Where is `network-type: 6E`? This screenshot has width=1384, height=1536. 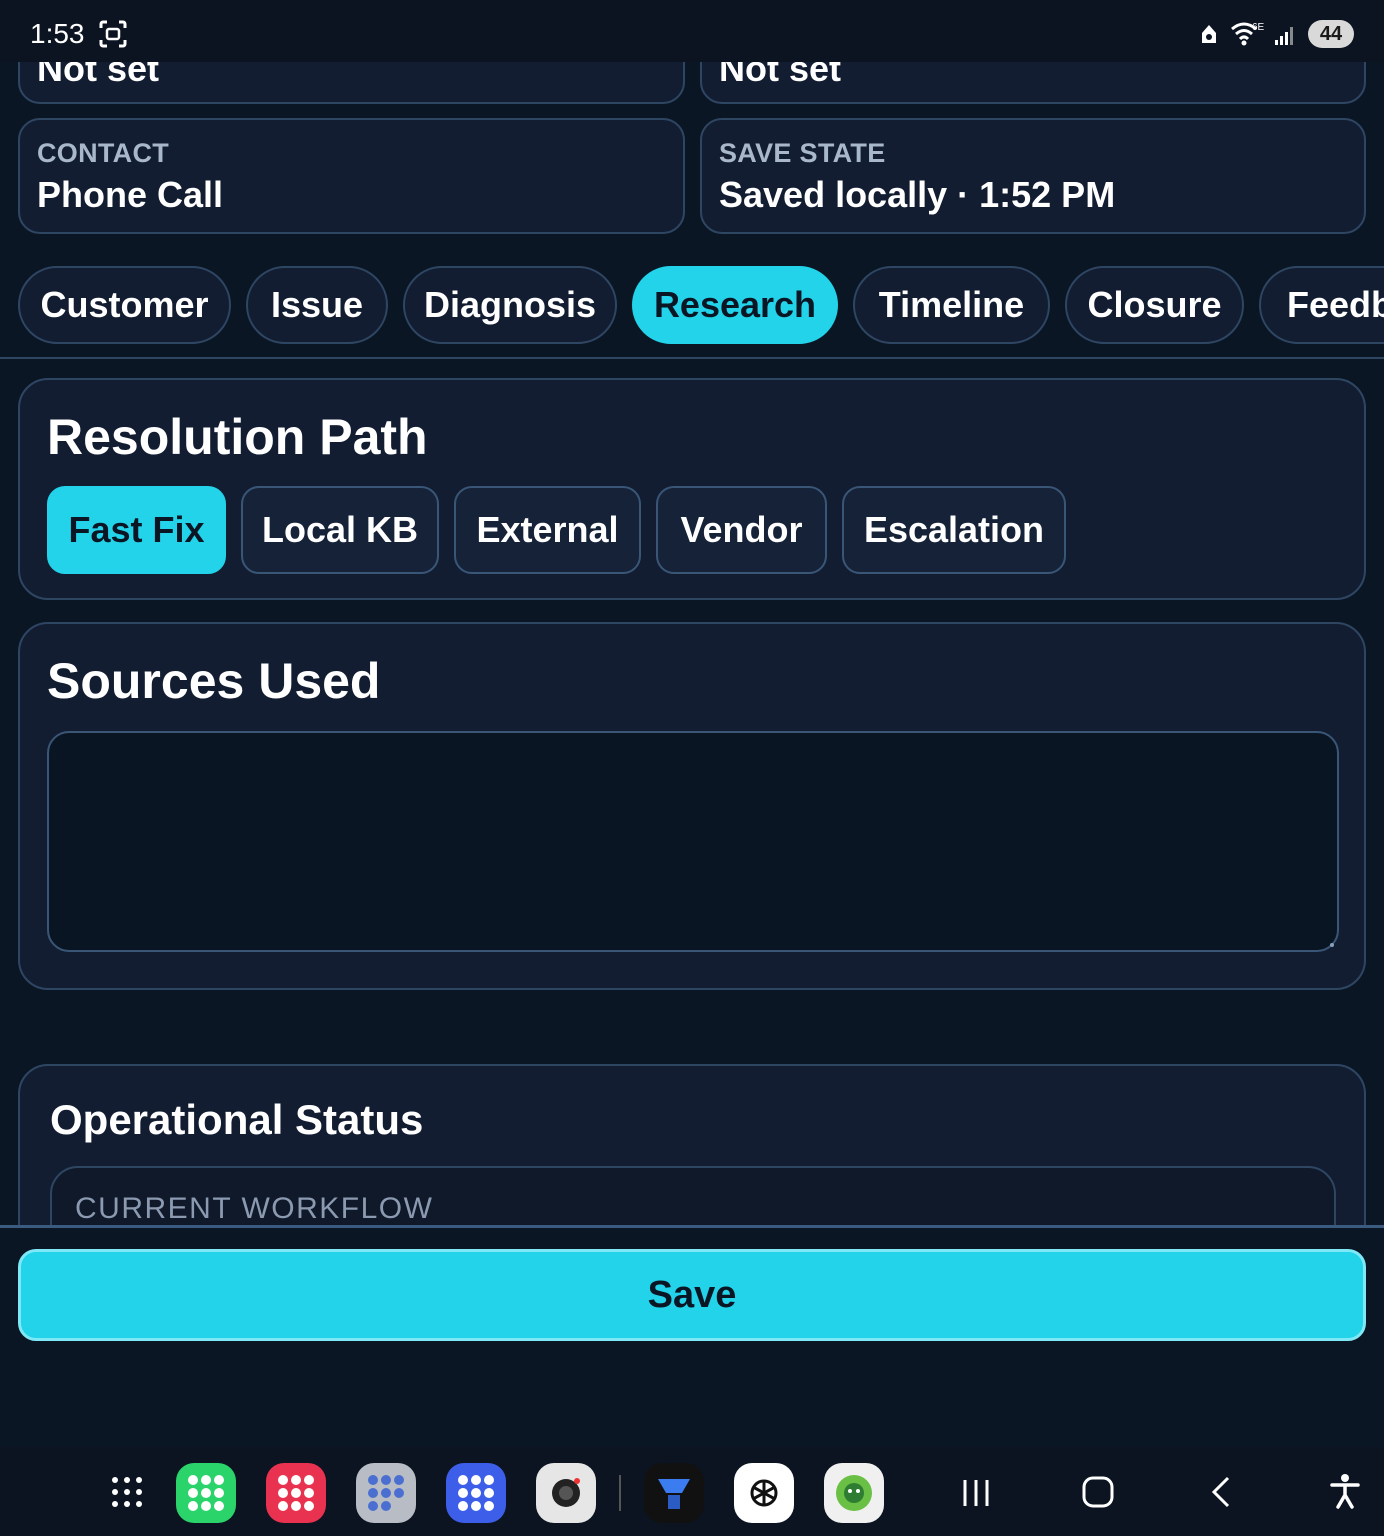
network-type: 6E is located at coordinates (1258, 27).